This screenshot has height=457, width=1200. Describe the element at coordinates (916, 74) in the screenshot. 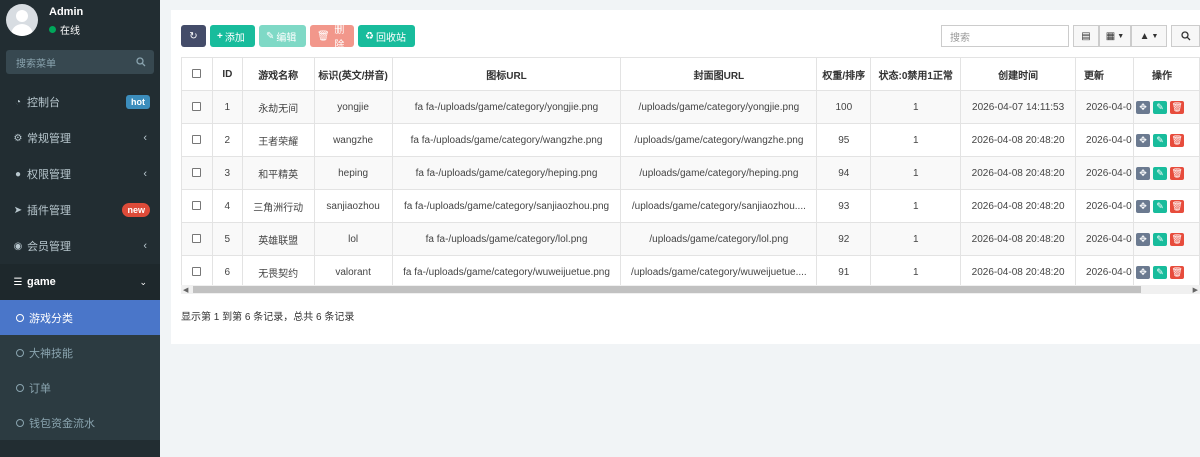

I see `column-header-status: 状态:0禁用1正常` at that location.